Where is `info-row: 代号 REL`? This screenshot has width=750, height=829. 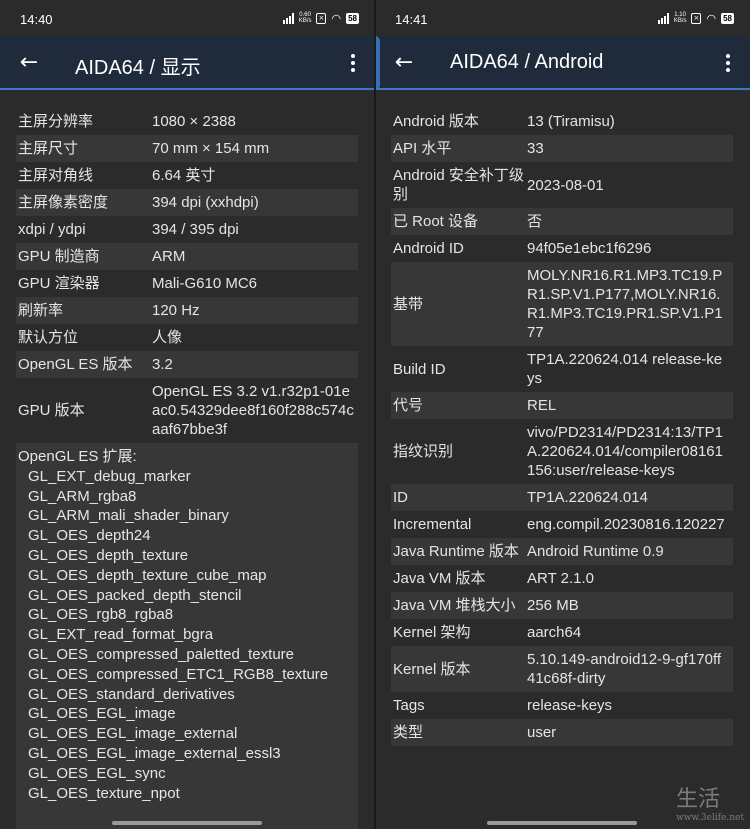
info-row: 代号 REL is located at coordinates (562, 405).